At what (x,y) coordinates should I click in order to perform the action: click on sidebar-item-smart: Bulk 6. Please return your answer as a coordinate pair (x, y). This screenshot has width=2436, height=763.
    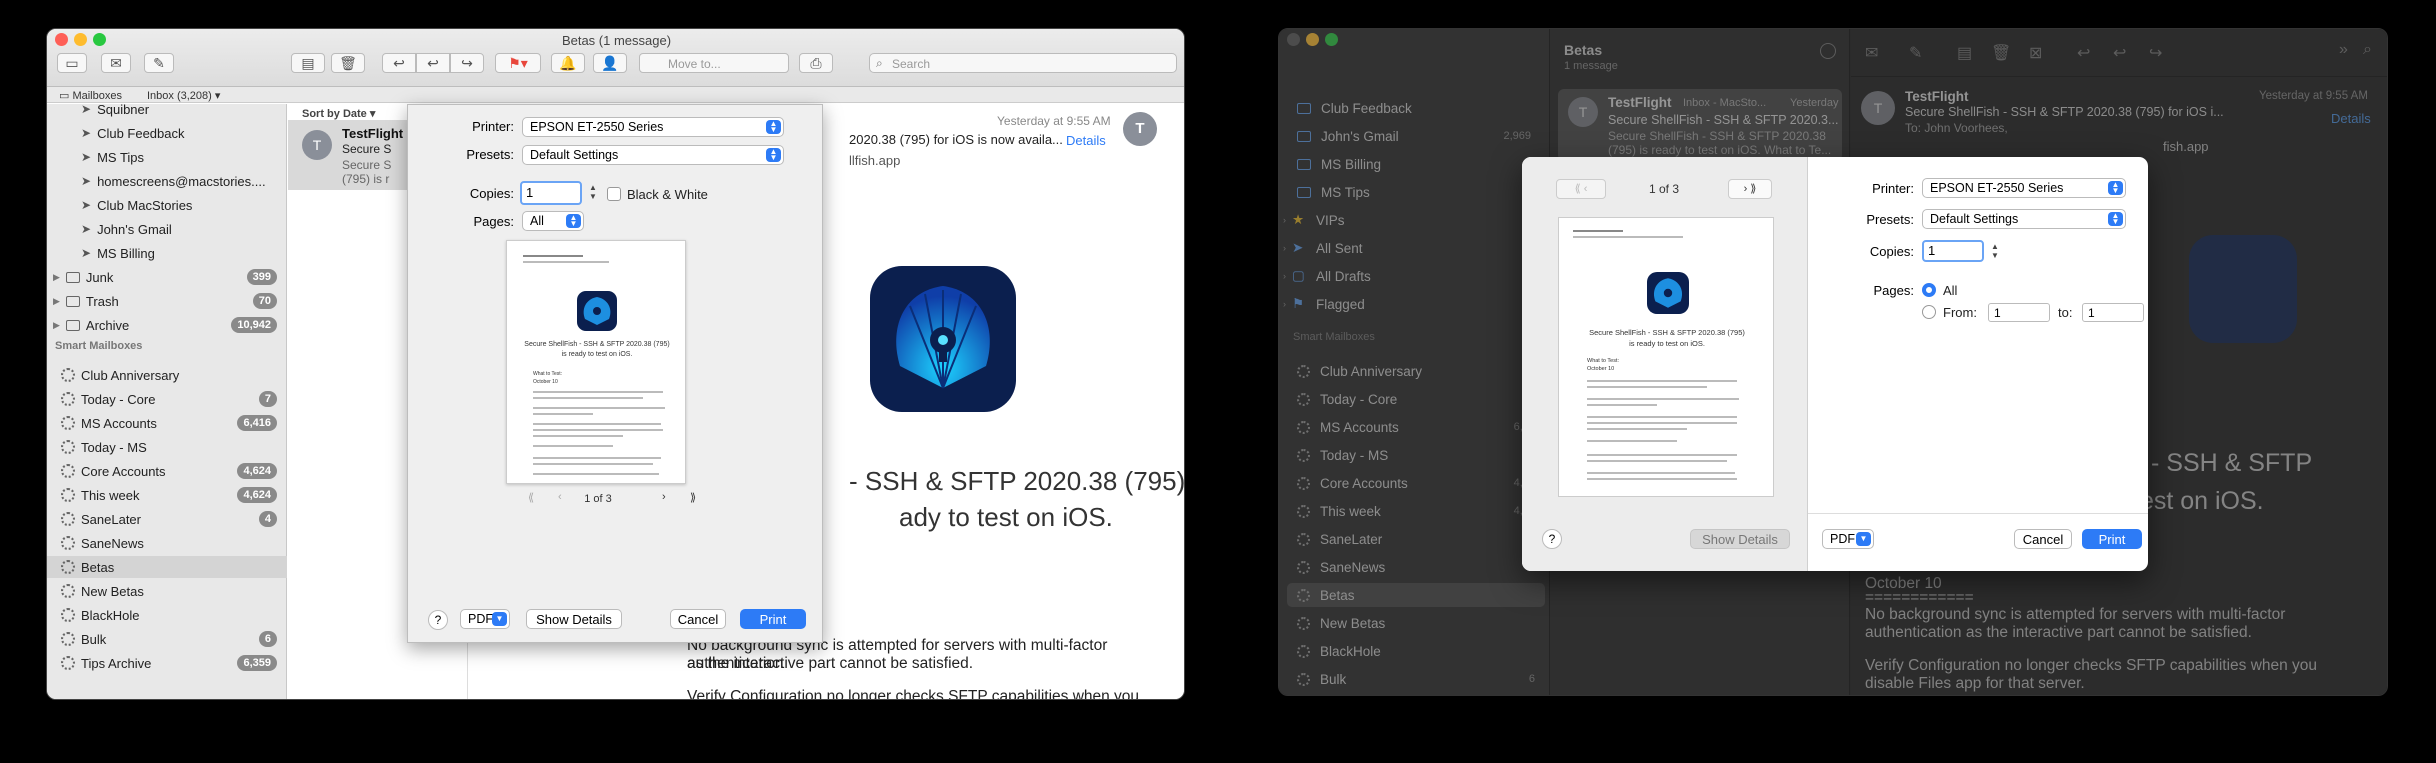
    Looking at the image, I should click on (167, 639).